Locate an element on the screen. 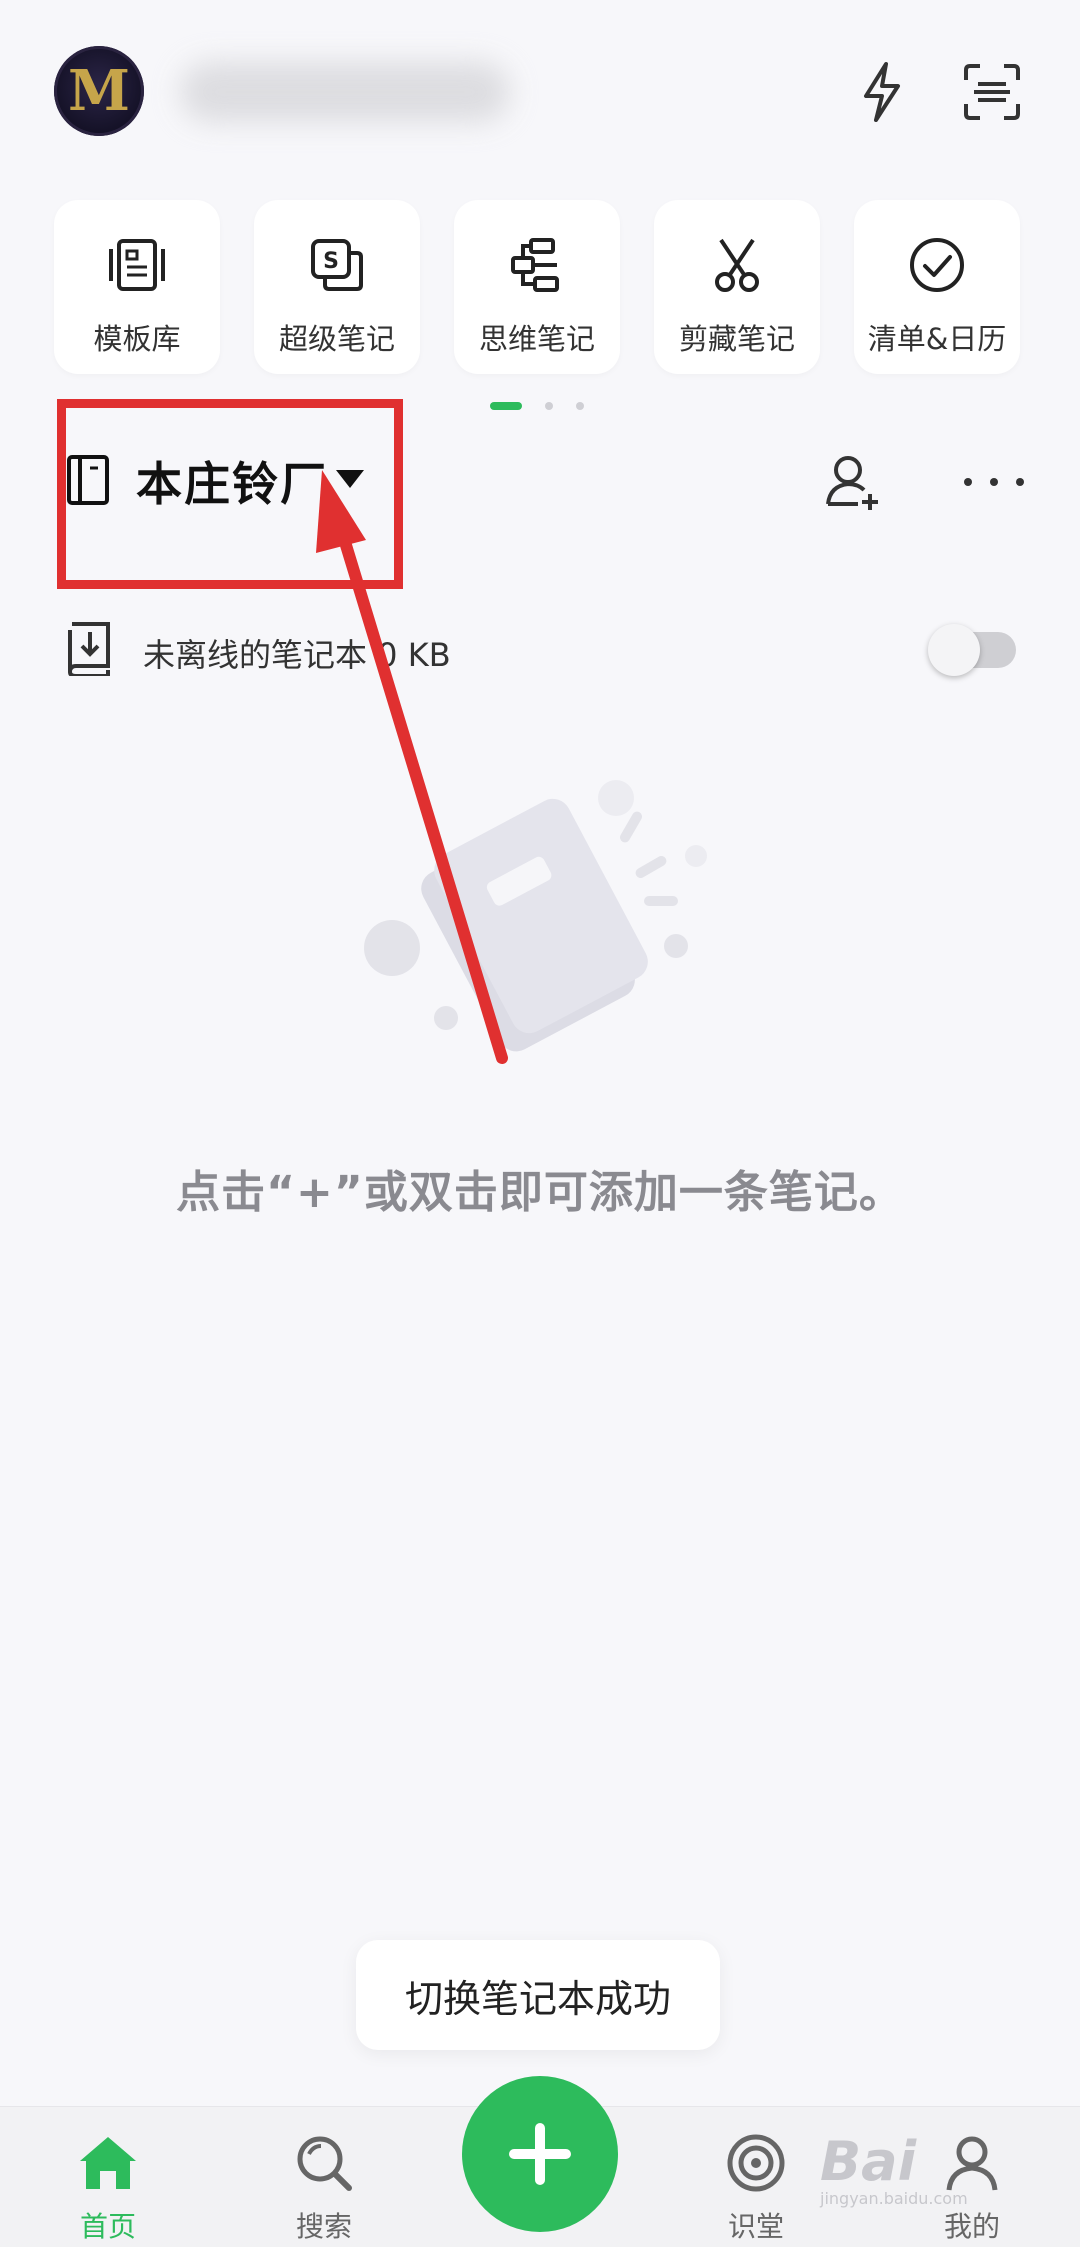 The width and height of the screenshot is (1080, 2247). nav-home: 首页 is located at coordinates (108, 2185).